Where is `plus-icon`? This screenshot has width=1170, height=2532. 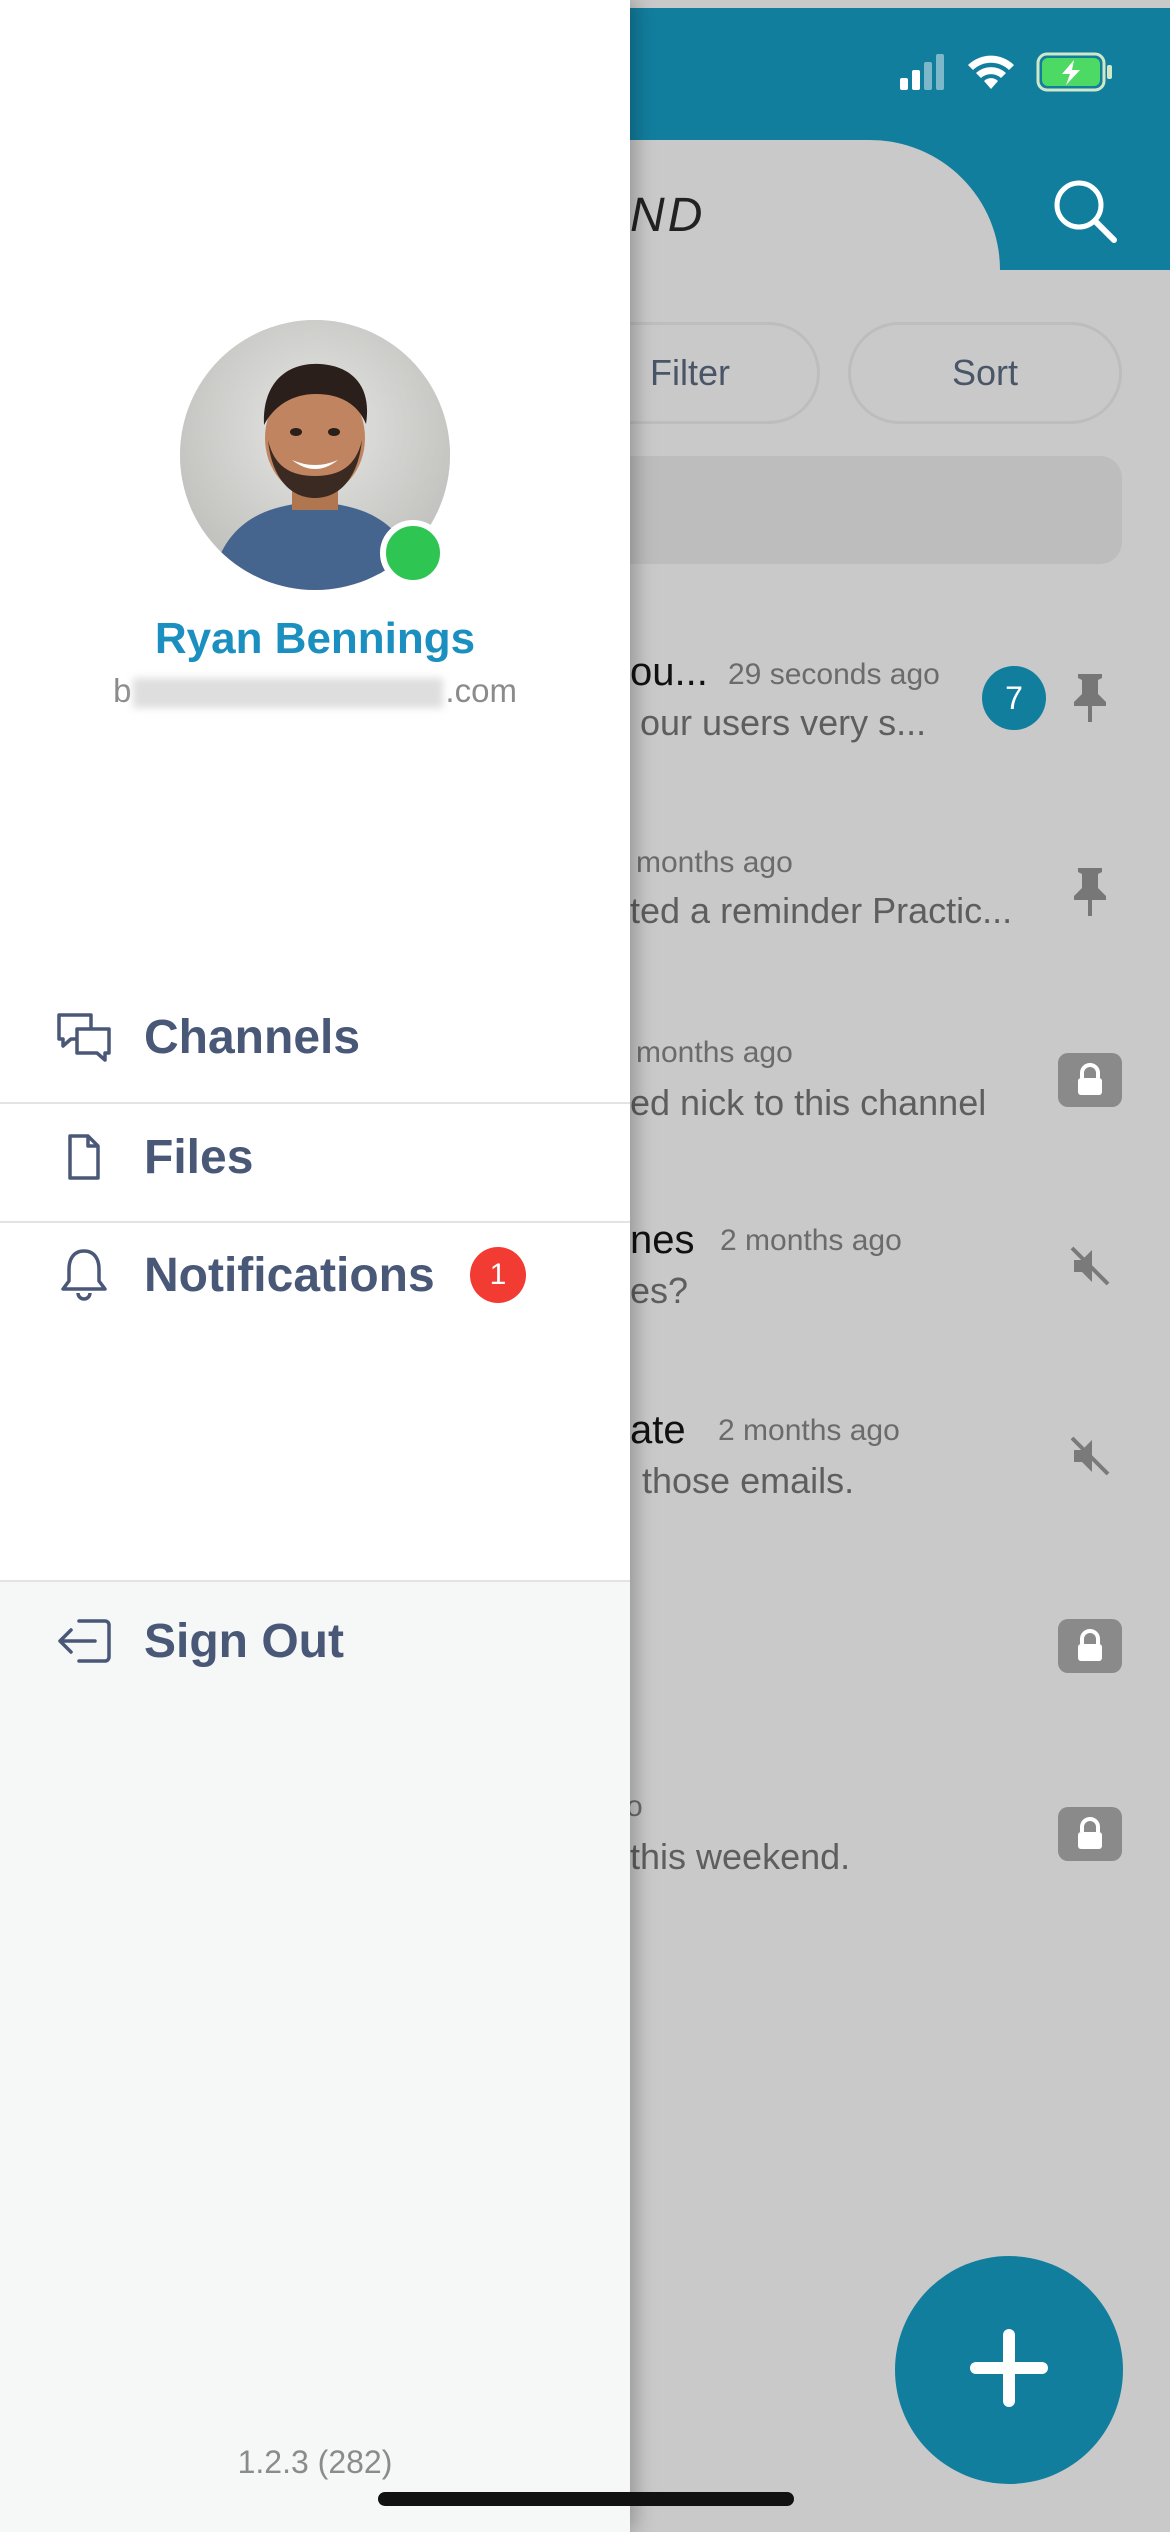
plus-icon is located at coordinates (1009, 2370).